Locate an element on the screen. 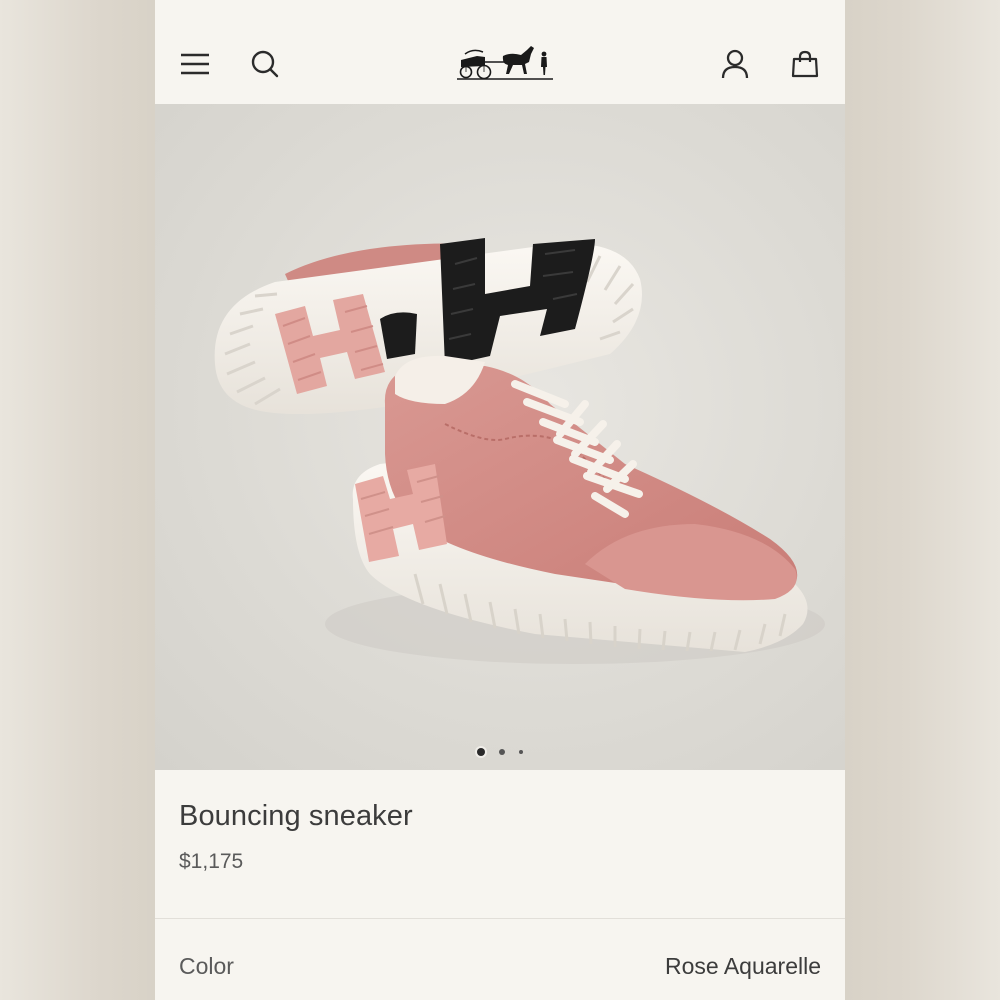 This screenshot has width=1000, height=1000. site-header is located at coordinates (500, 52).